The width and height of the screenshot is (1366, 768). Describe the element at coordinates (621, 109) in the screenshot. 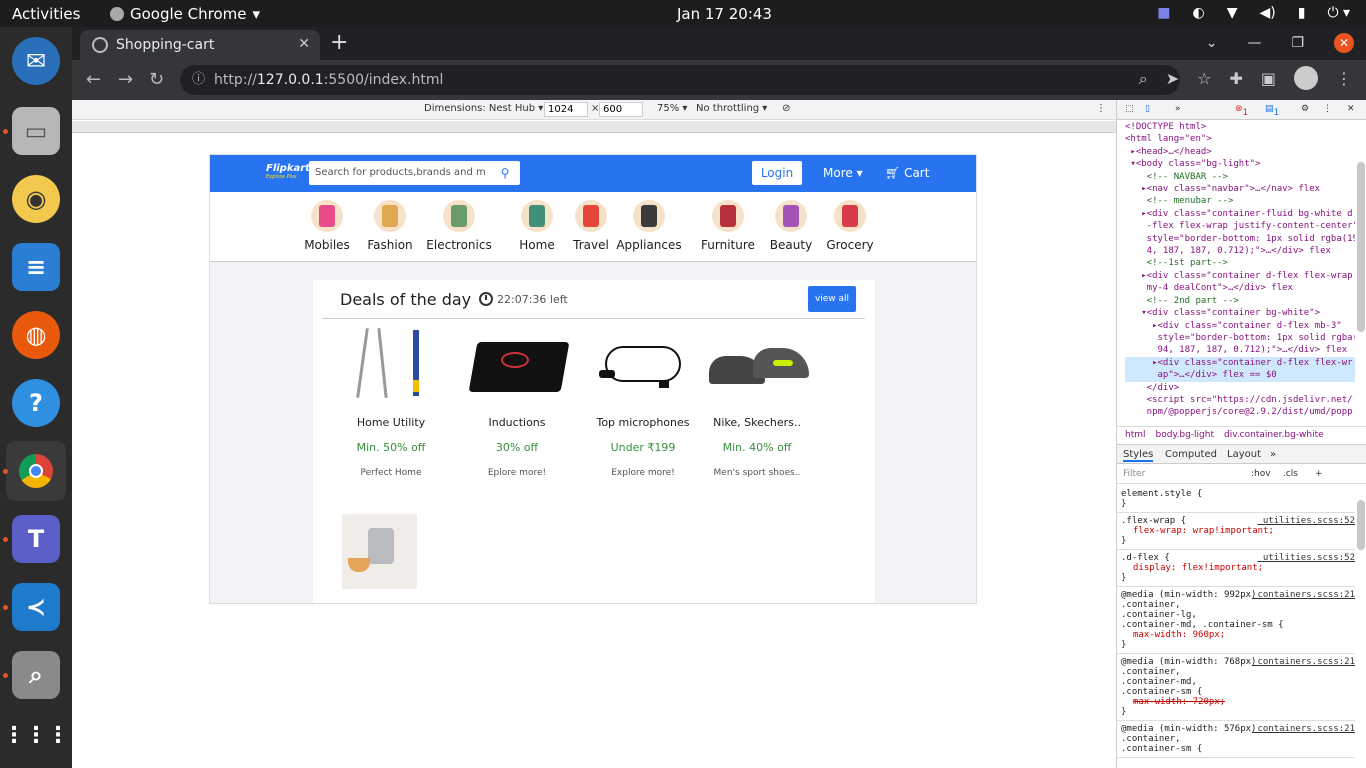

I see `device-height-input` at that location.